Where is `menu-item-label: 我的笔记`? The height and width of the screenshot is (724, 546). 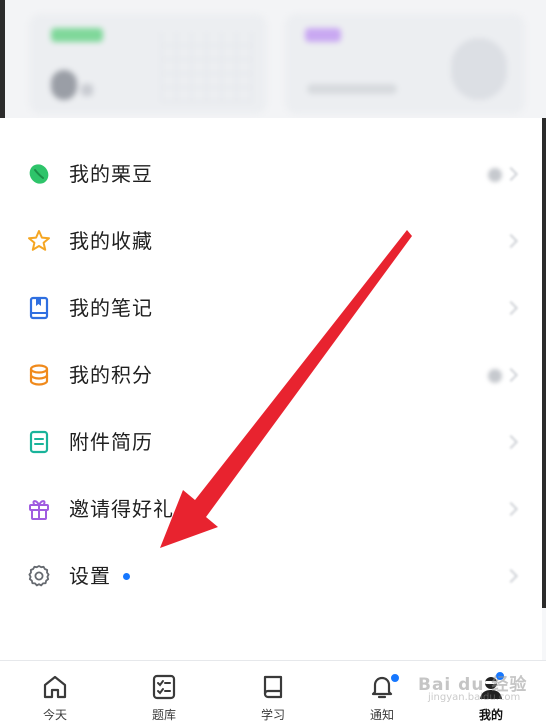 menu-item-label: 我的笔记 is located at coordinates (111, 308).